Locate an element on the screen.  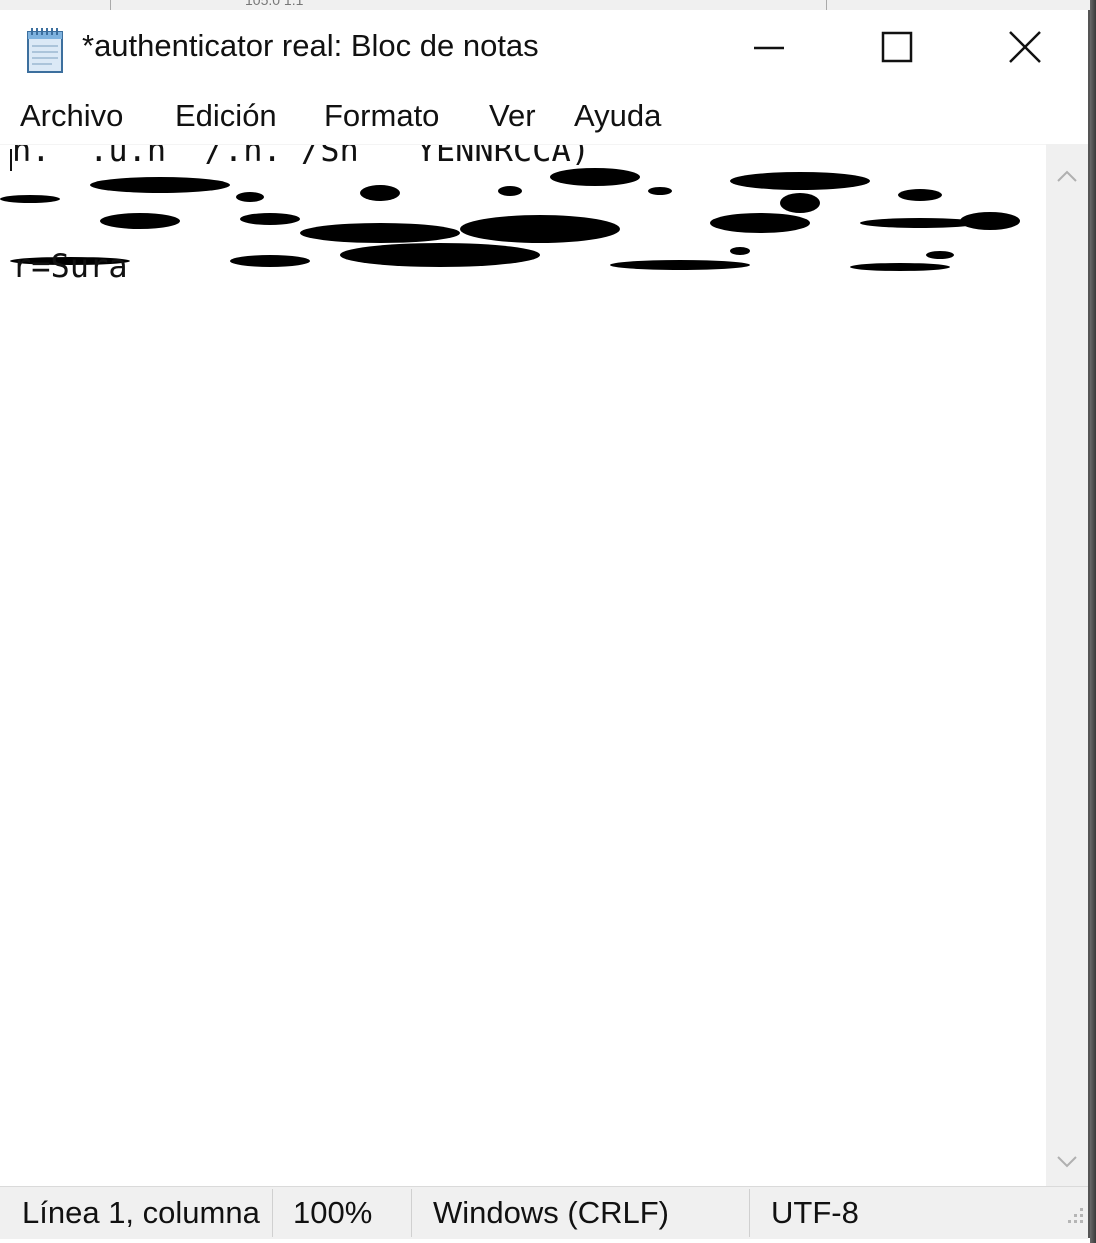
text-caret is located at coordinates (11, 160).